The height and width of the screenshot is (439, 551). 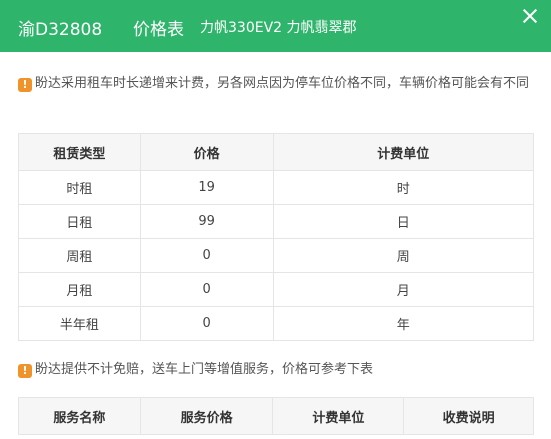 What do you see at coordinates (204, 369) in the screenshot?
I see `service-notice-text: 盼达提供不计免赔，送车上门等增值服务，价格可参考下表` at bounding box center [204, 369].